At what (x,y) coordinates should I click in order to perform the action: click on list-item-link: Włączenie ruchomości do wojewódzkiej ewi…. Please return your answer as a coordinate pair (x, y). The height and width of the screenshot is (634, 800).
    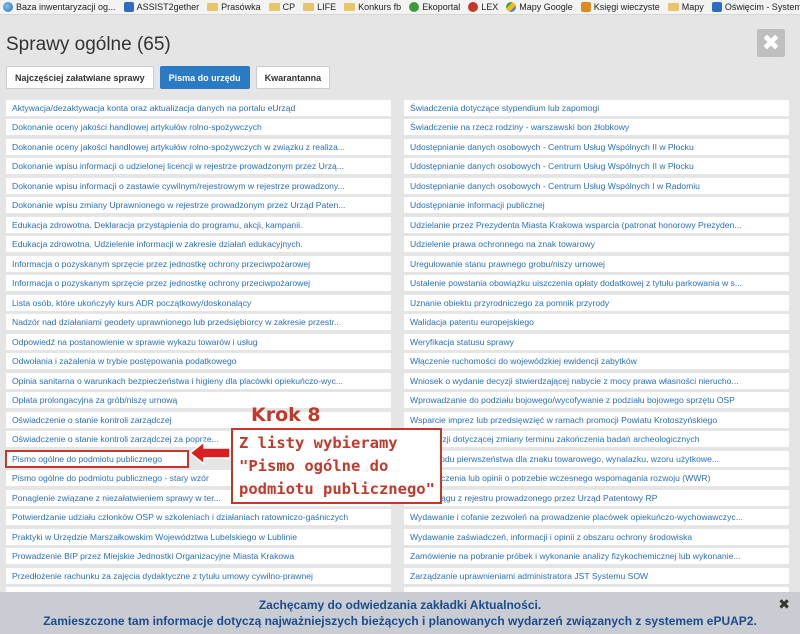
    Looking at the image, I should click on (596, 361).